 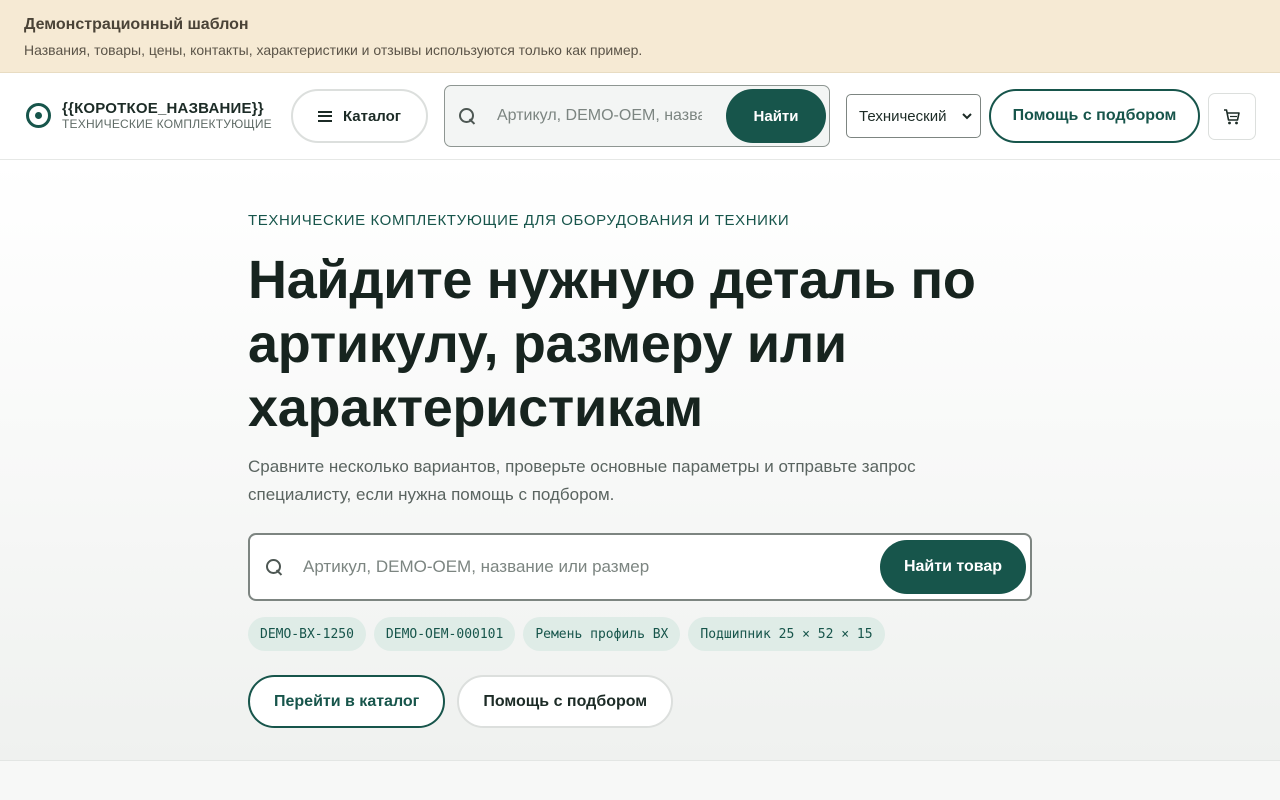 I want to click on logo-subtitle: ТЕХНИЧЕСКИЕ КОМПЛЕКТУЮЩИЕ, so click(x=167, y=124).